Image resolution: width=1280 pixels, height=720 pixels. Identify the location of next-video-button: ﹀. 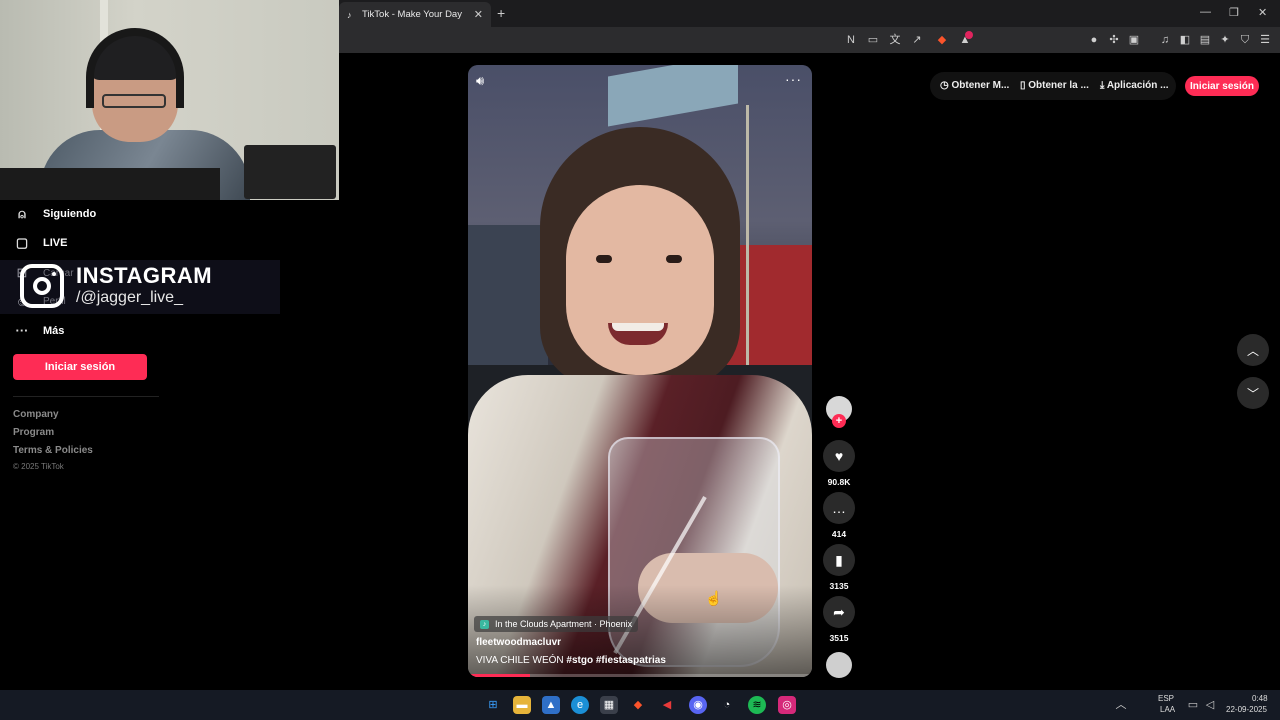
(1253, 393).